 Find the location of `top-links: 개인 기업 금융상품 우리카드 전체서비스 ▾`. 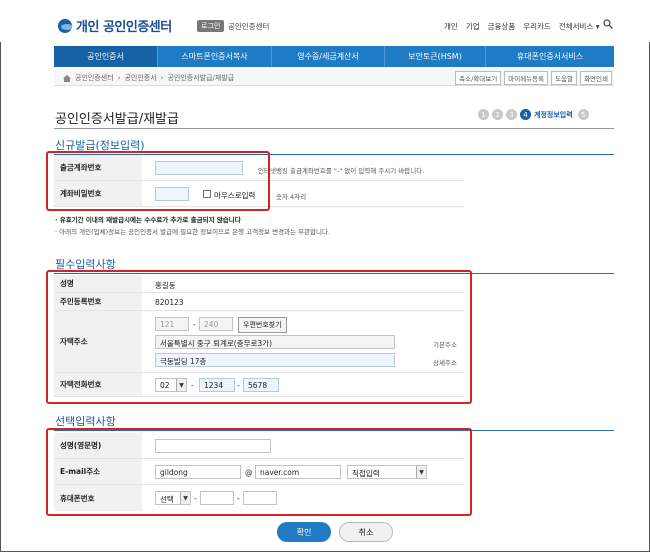

top-links: 개인 기업 금융상품 우리카드 전체서비스 ▾ is located at coordinates (522, 26).